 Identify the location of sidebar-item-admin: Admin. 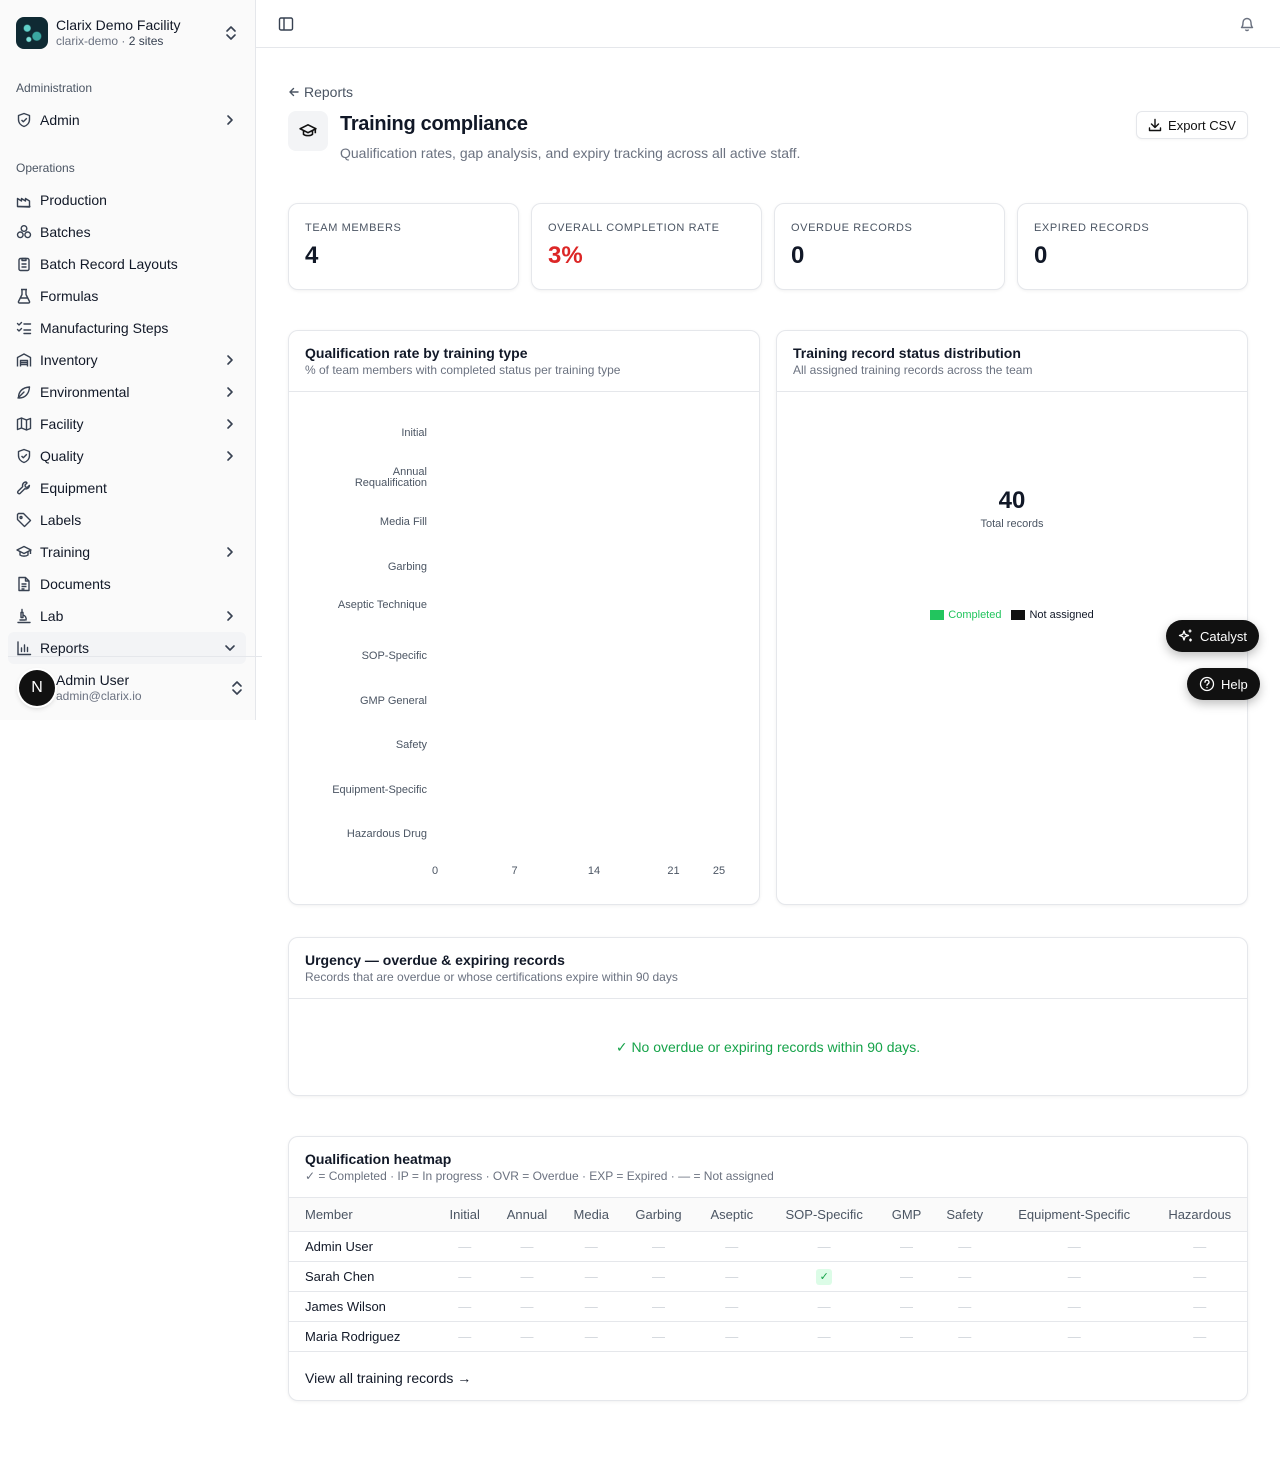
(127, 120).